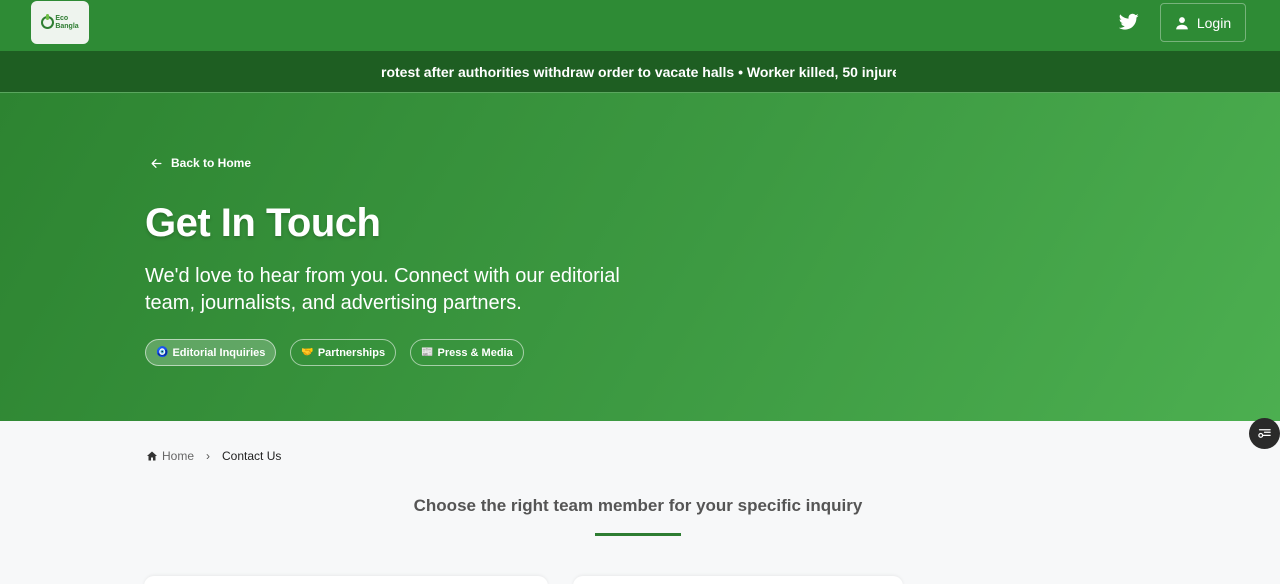 The image size is (1280, 584). I want to click on login-button: Login, so click(1203, 22).